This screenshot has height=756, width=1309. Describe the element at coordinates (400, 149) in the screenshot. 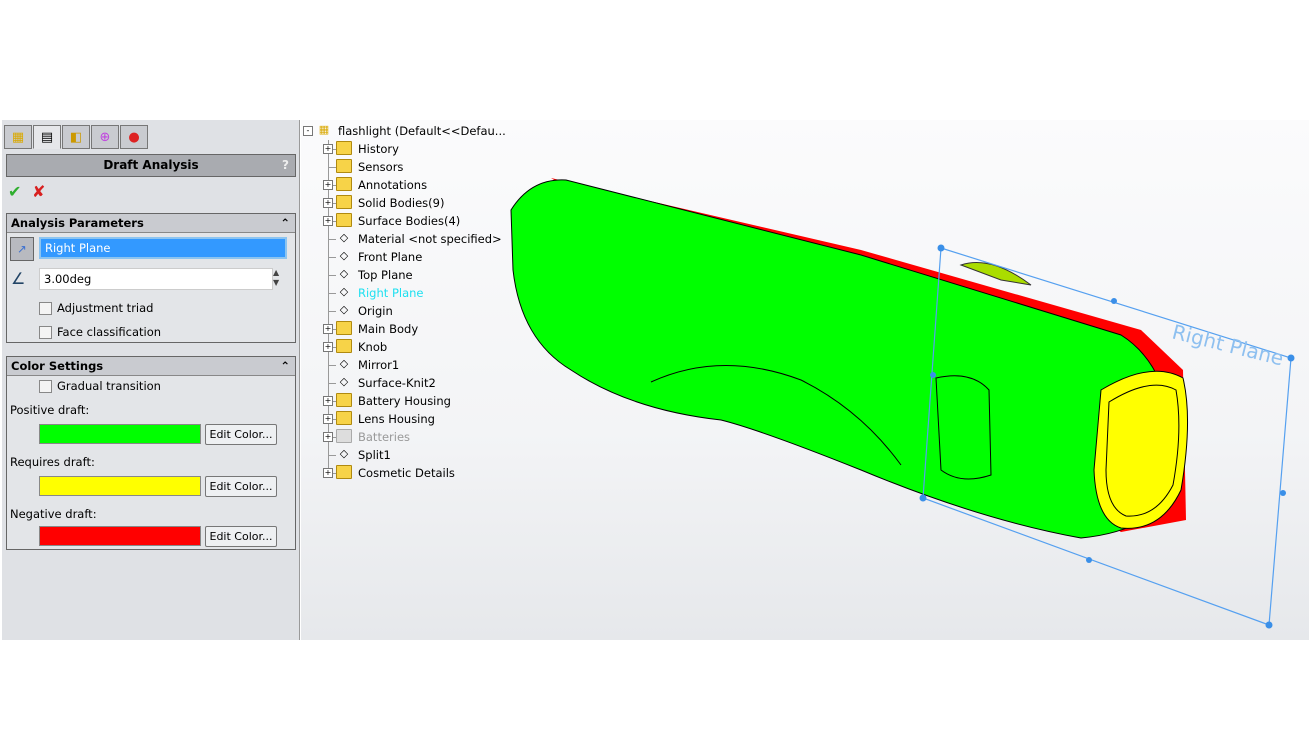

I see `tree-item: + History` at that location.